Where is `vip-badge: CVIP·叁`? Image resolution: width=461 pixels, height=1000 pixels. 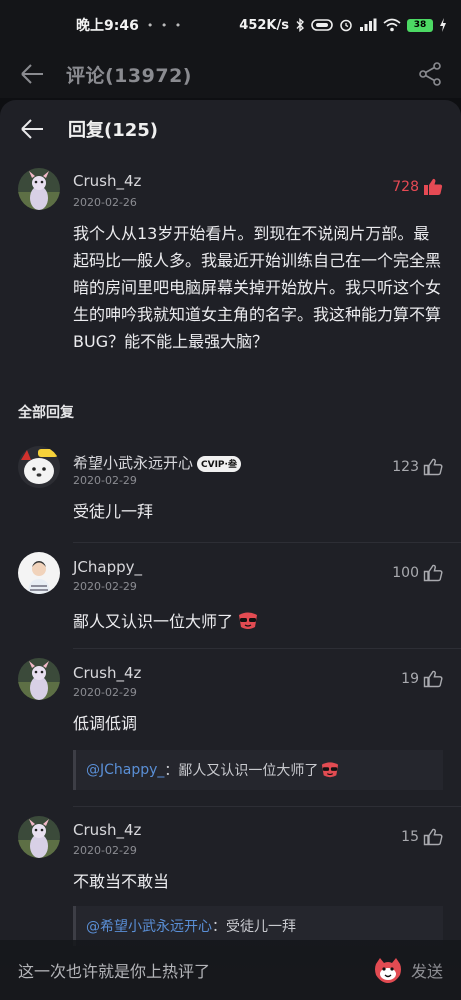 vip-badge: CVIP·叁 is located at coordinates (219, 463).